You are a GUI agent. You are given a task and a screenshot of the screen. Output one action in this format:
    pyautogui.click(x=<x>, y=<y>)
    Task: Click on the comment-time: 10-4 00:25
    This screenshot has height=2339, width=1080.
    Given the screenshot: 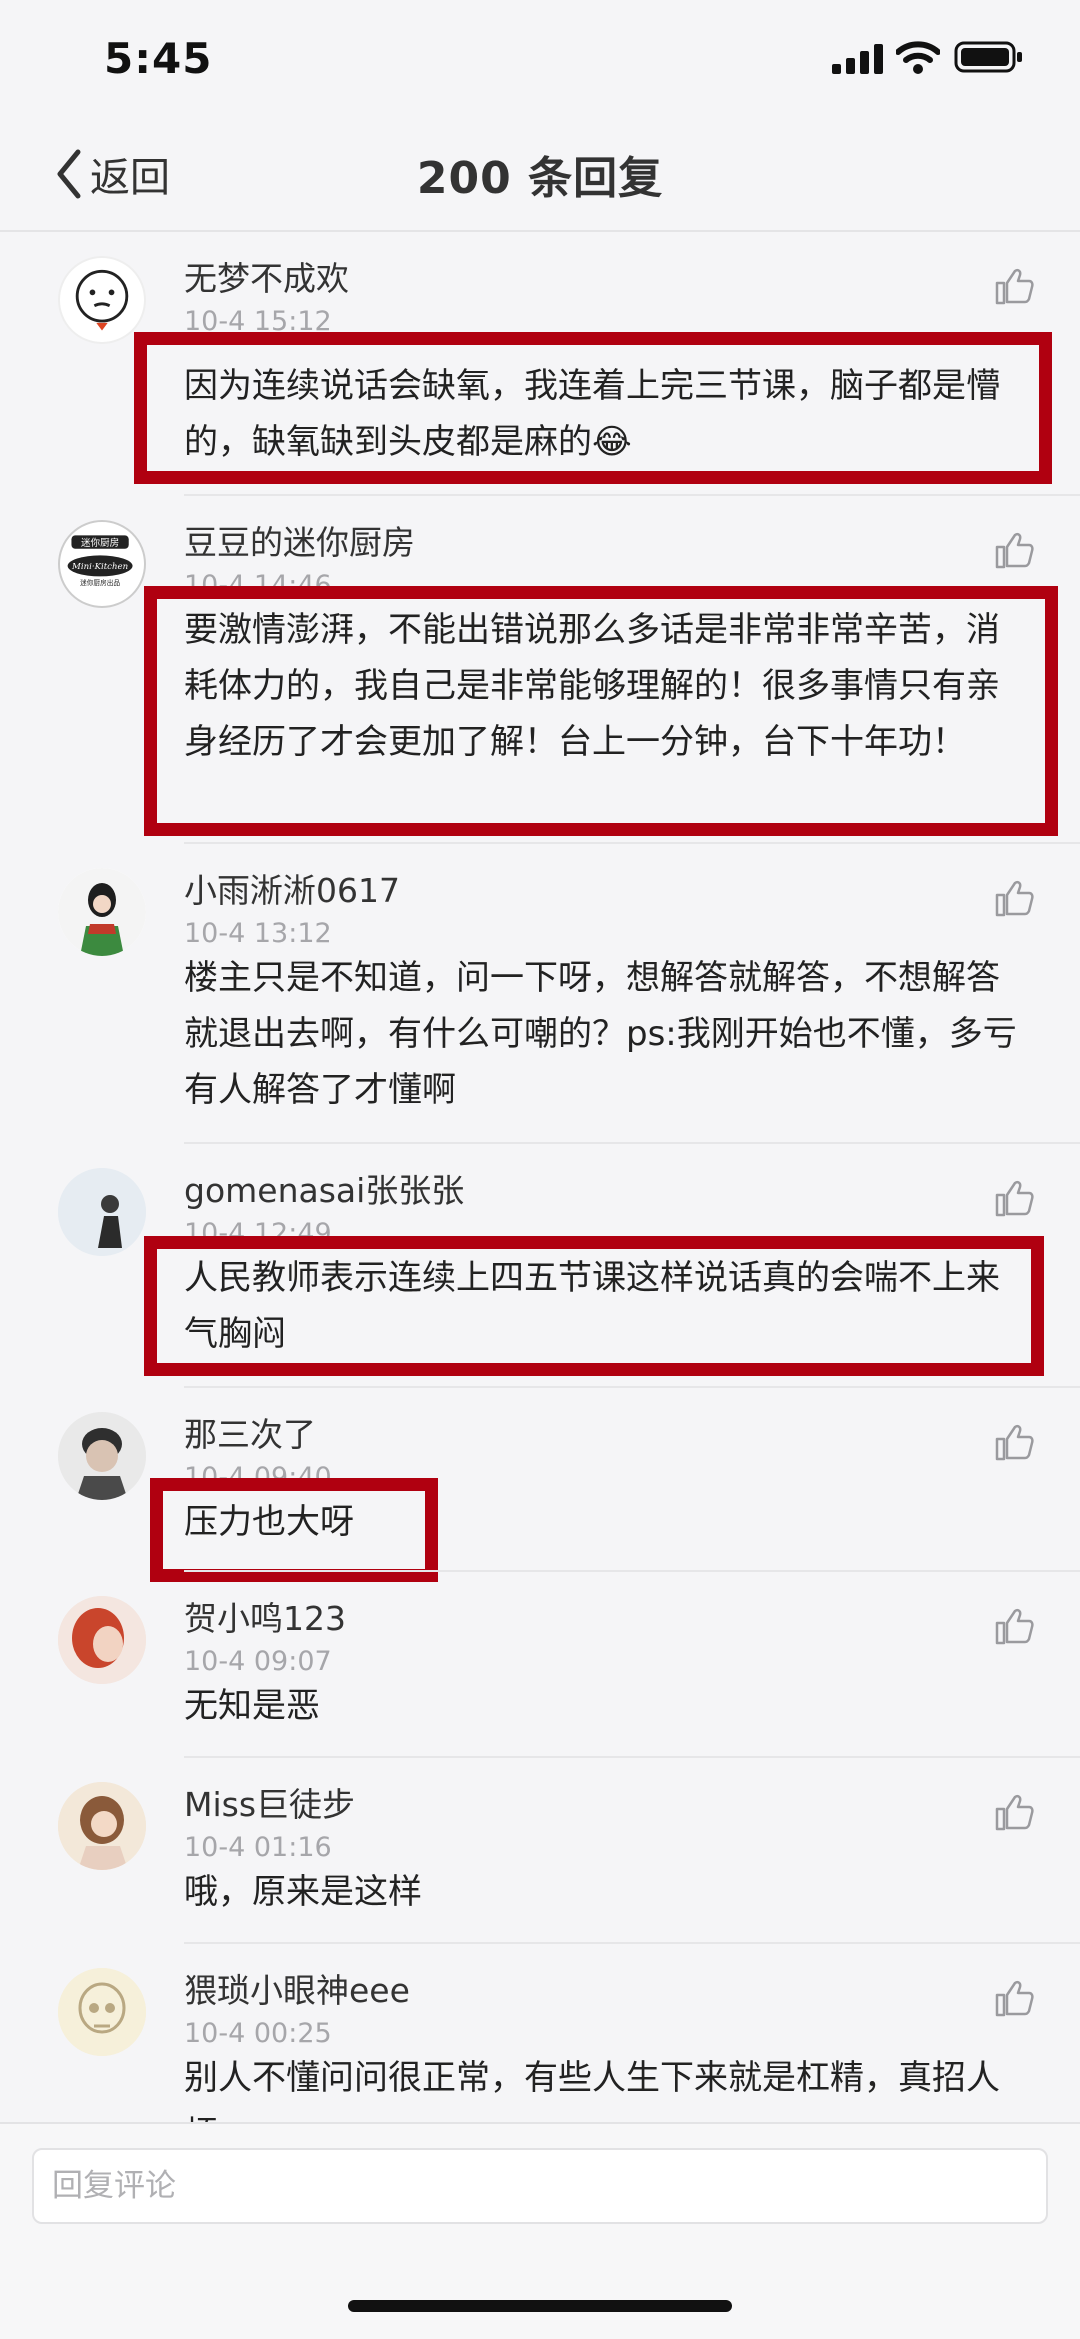 What is the action you would take?
    pyautogui.click(x=258, y=2033)
    